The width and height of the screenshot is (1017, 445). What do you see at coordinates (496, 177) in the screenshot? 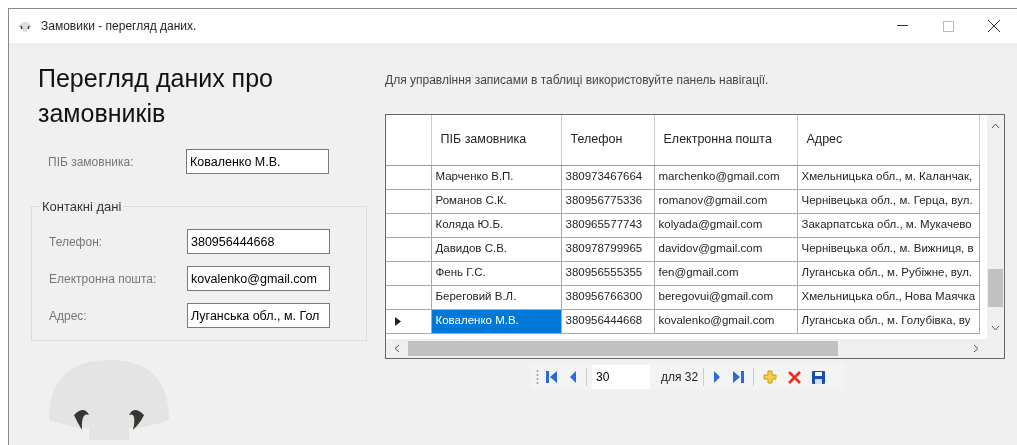
I see `table-cell: Марченко В.П.` at bounding box center [496, 177].